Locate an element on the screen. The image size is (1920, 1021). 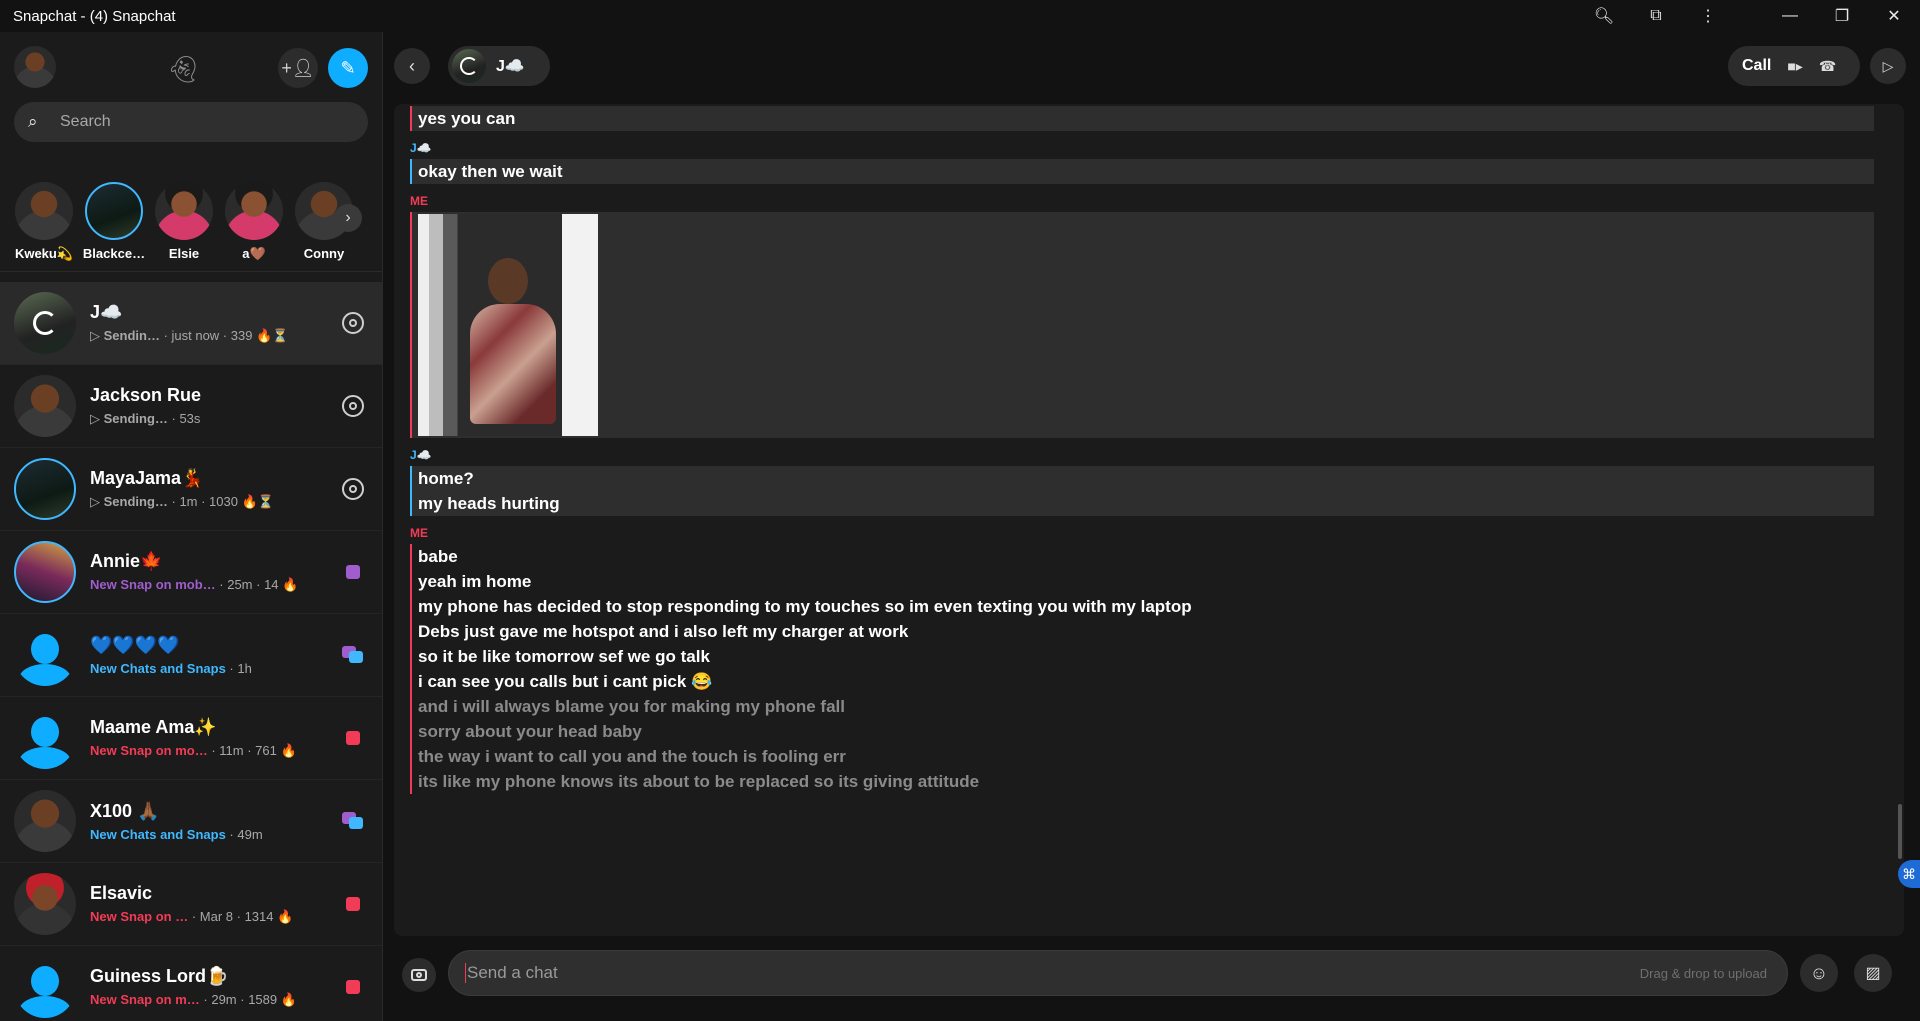
chat-status: New Snap on … · Mar 8 · 1314 🔥 is located at coordinates (192, 916).